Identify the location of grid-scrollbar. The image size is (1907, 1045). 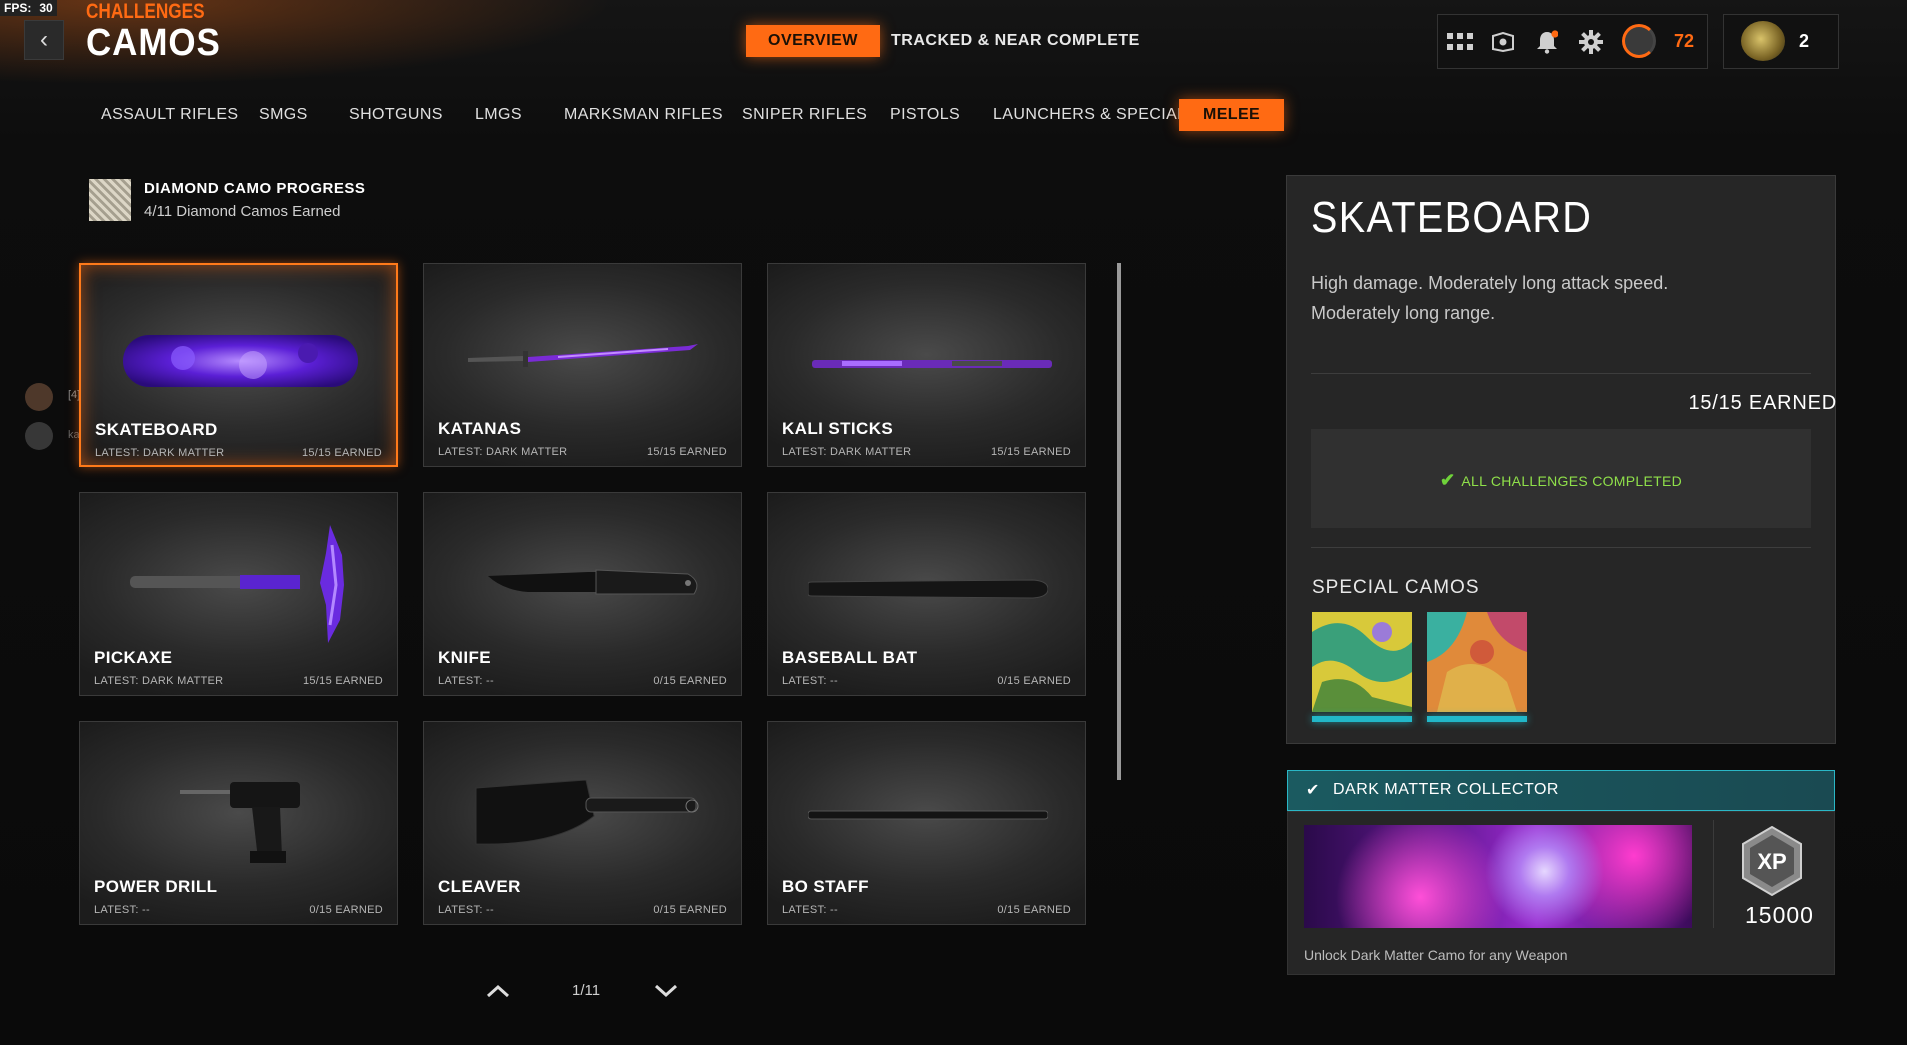
(1119, 521).